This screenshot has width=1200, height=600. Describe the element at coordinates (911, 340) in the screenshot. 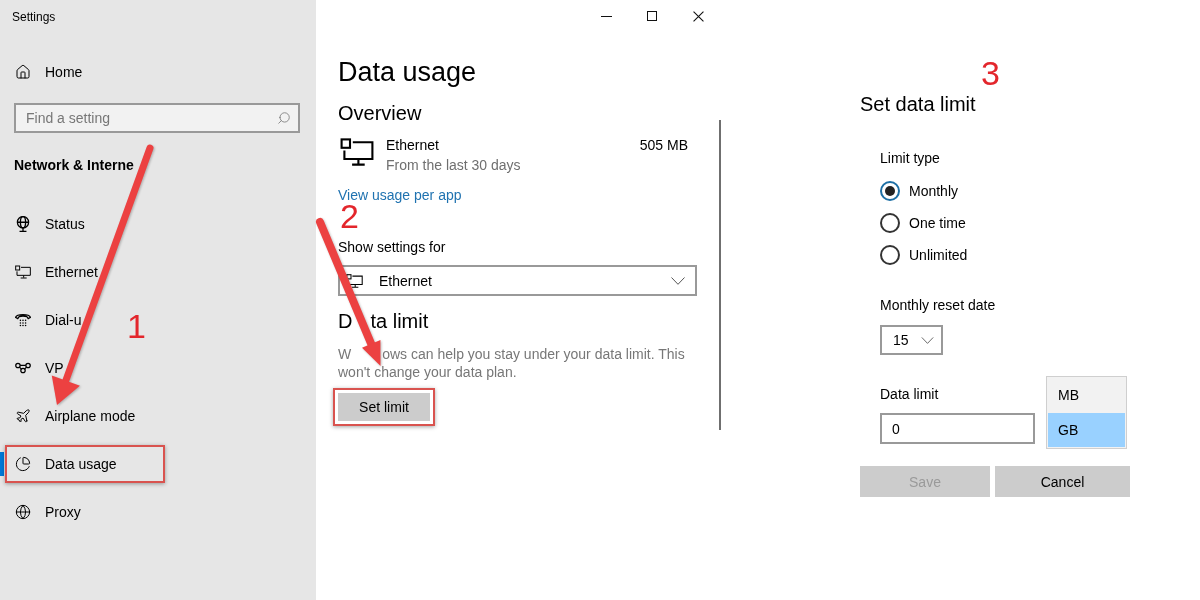

I see `day-dropdown: 15` at that location.